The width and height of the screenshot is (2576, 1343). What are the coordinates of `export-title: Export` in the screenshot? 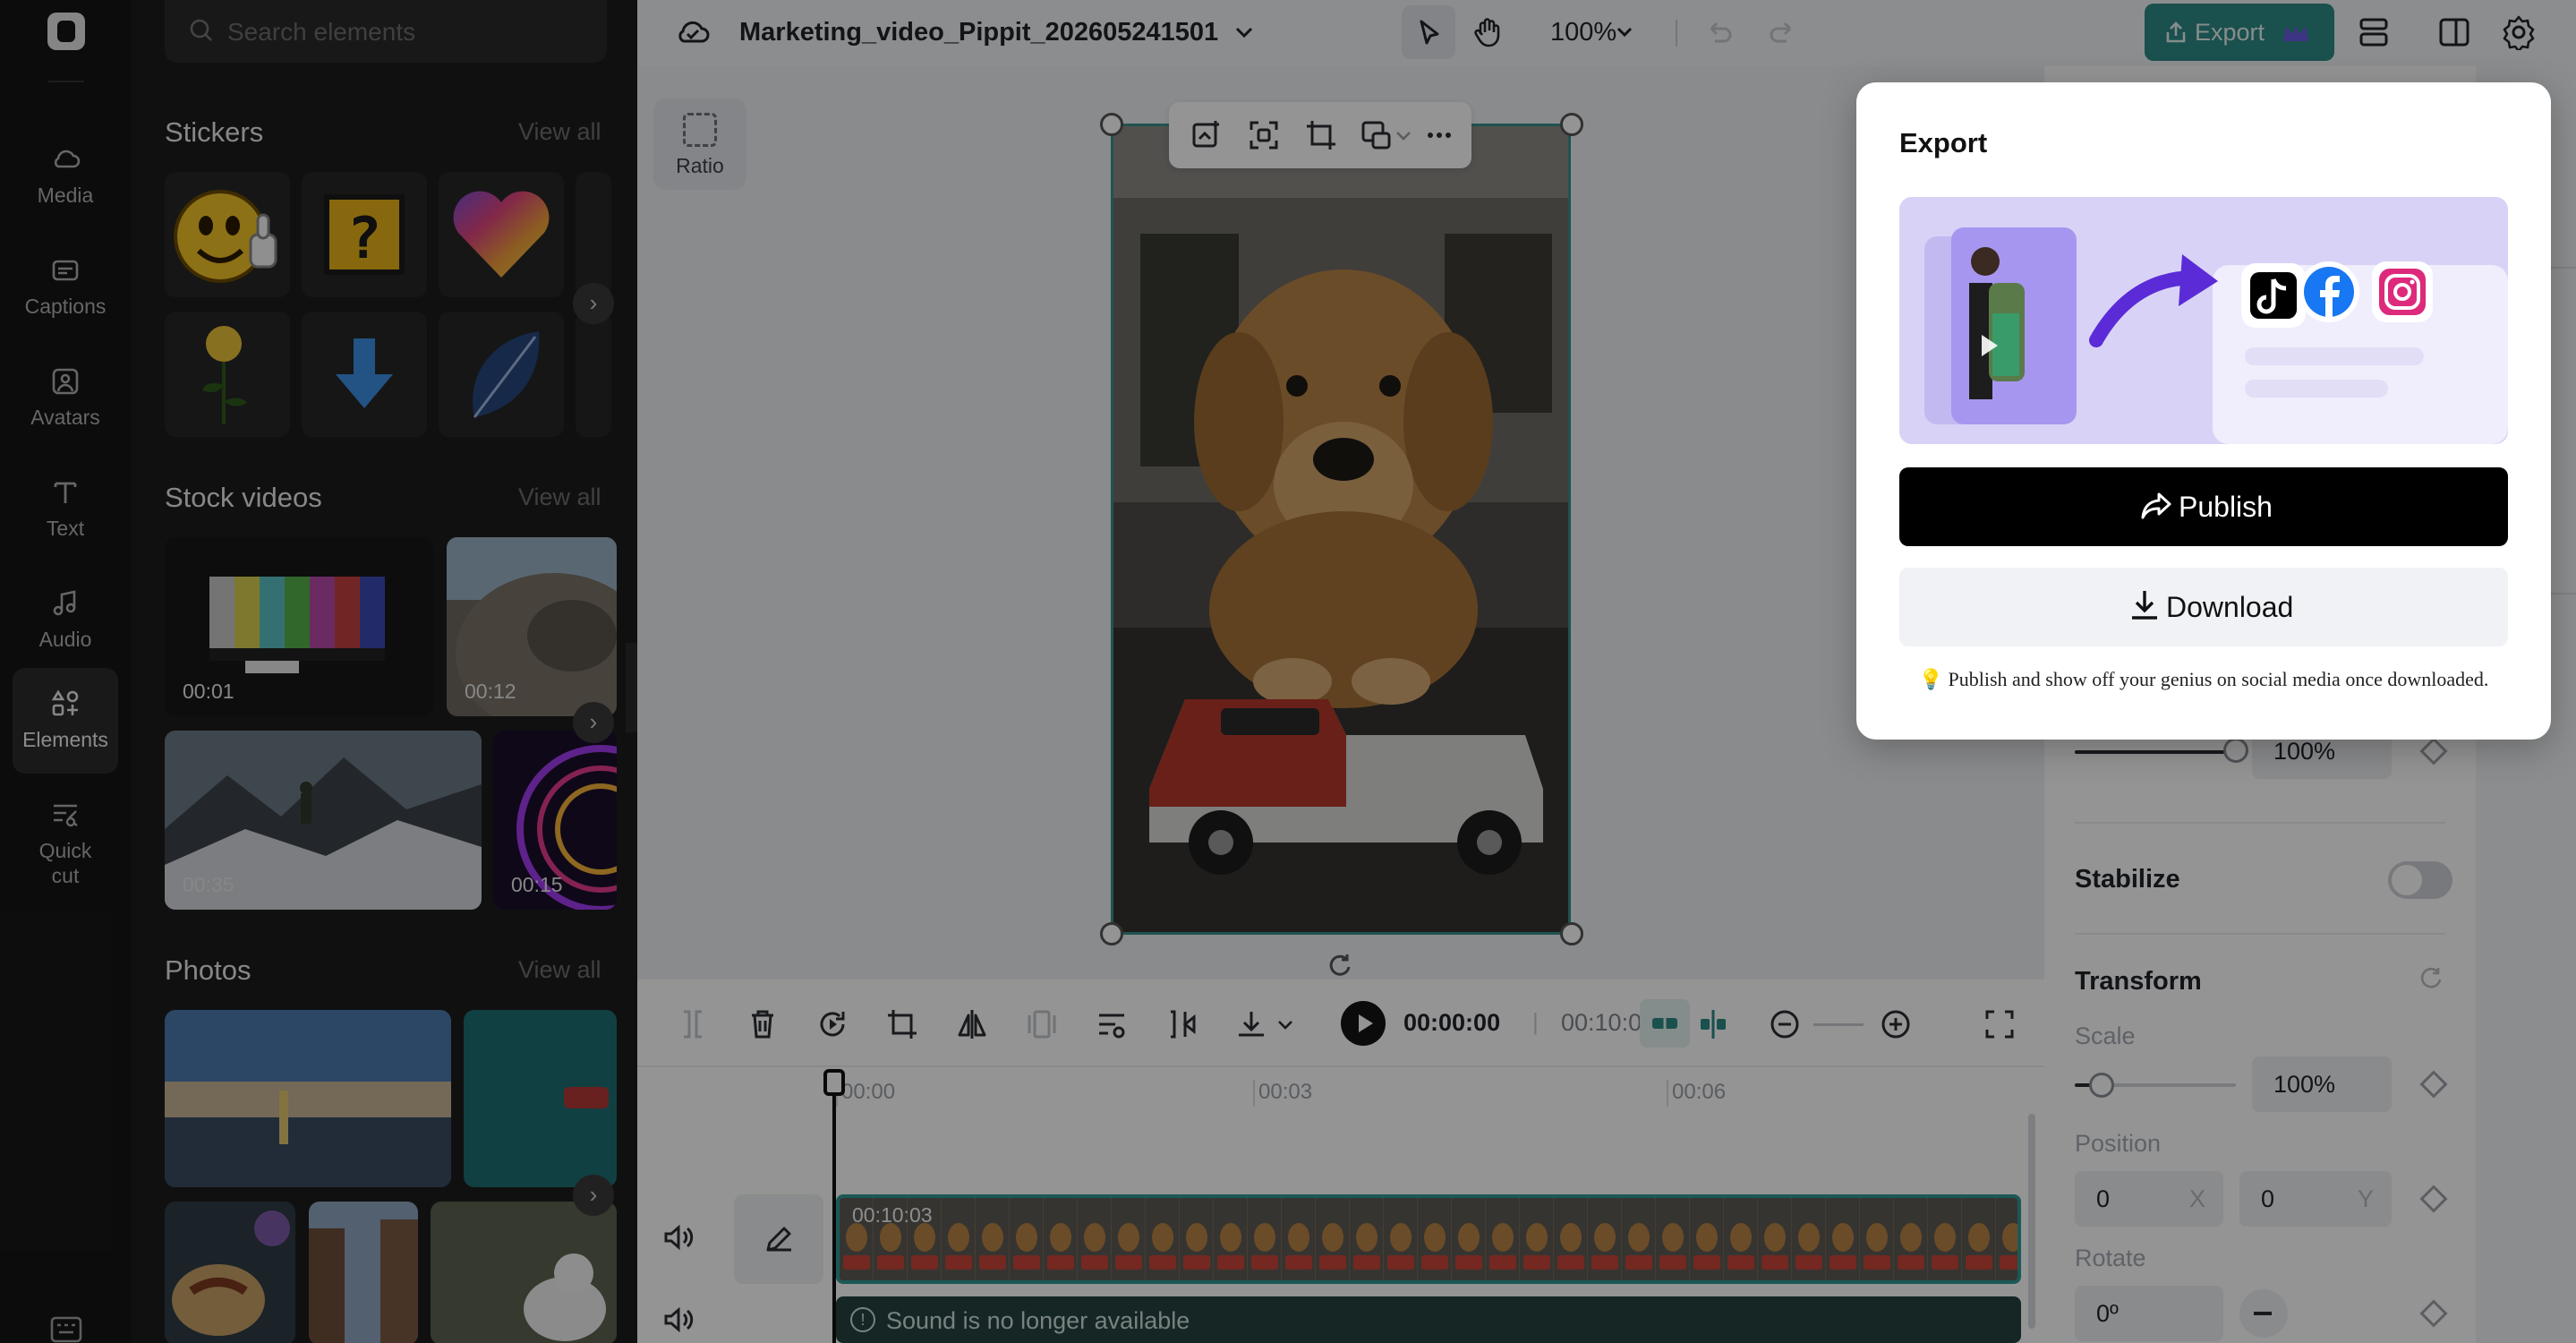 It's located at (1943, 142).